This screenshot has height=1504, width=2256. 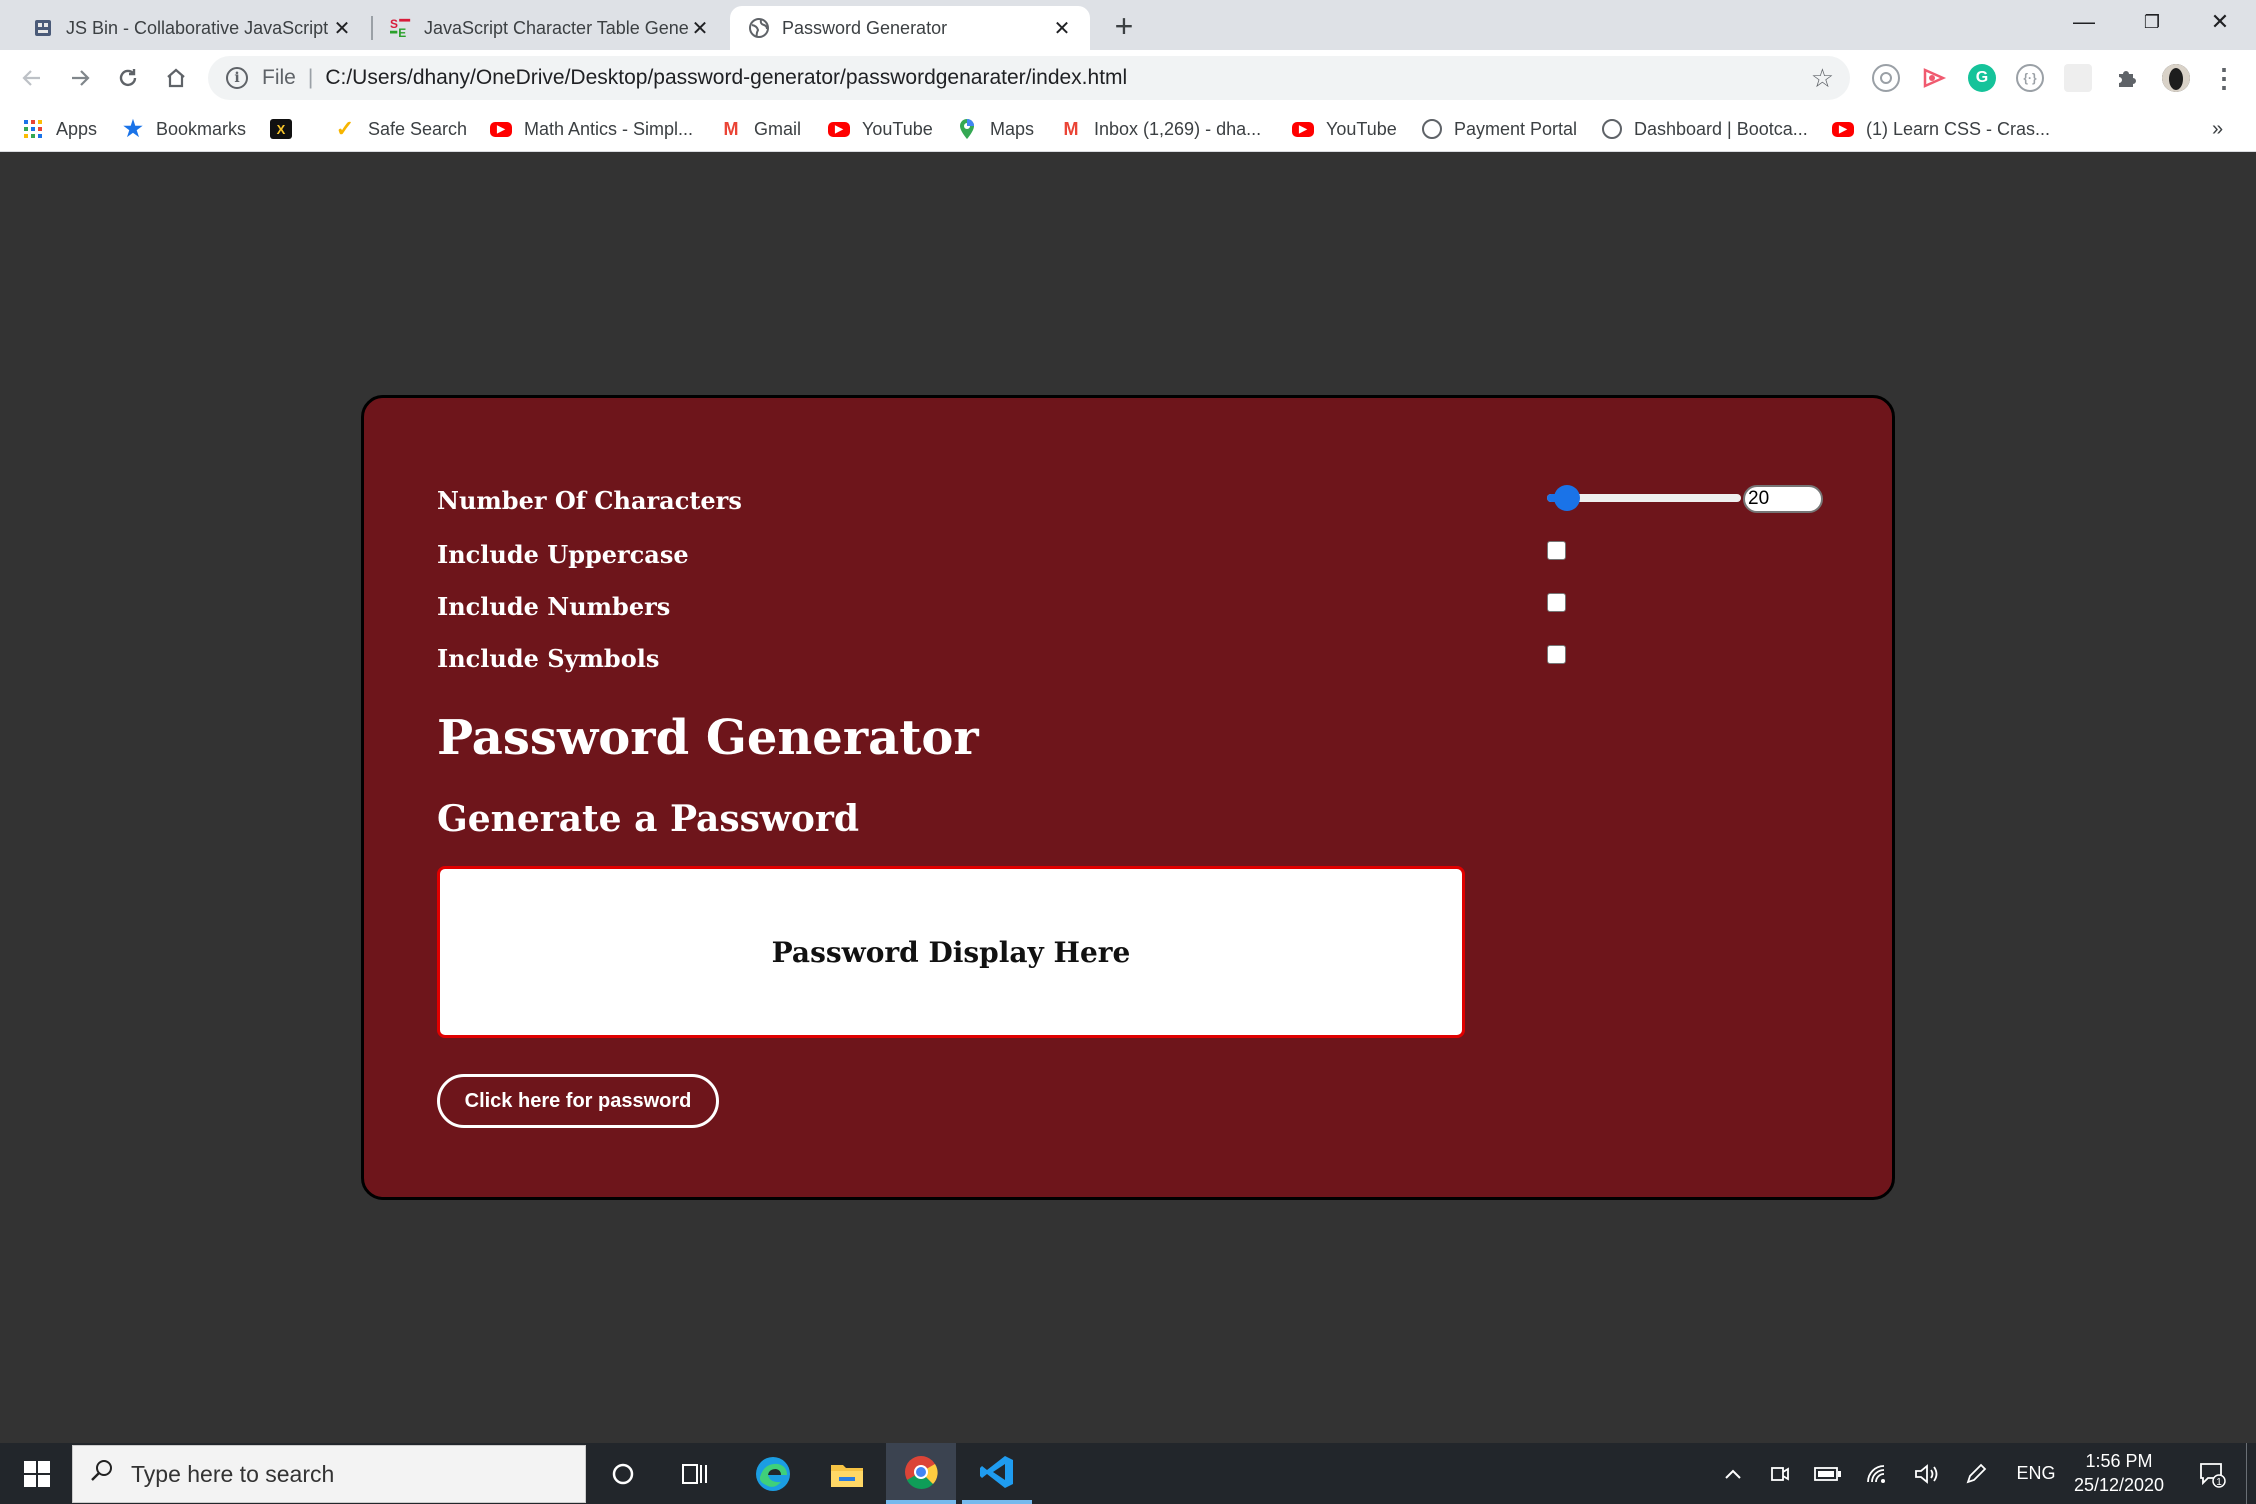 What do you see at coordinates (759, 28) in the screenshot?
I see `globe-icon` at bounding box center [759, 28].